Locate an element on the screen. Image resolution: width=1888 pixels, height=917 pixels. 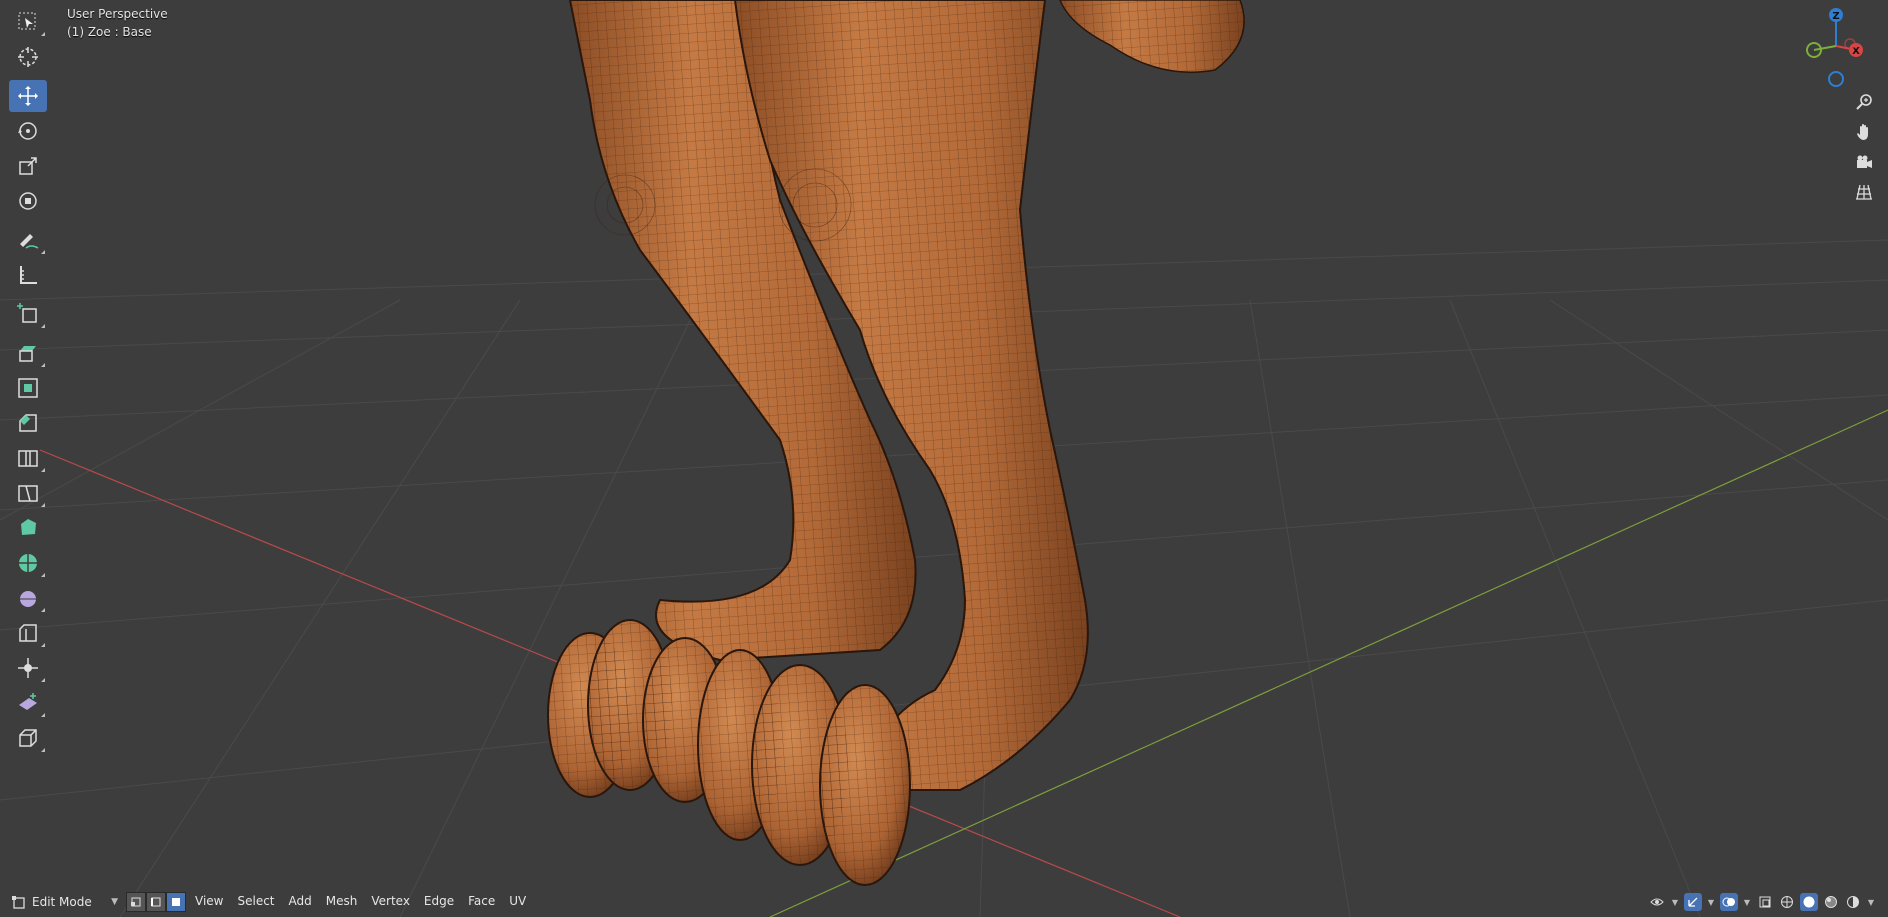
measure-tool is located at coordinates (28, 275).